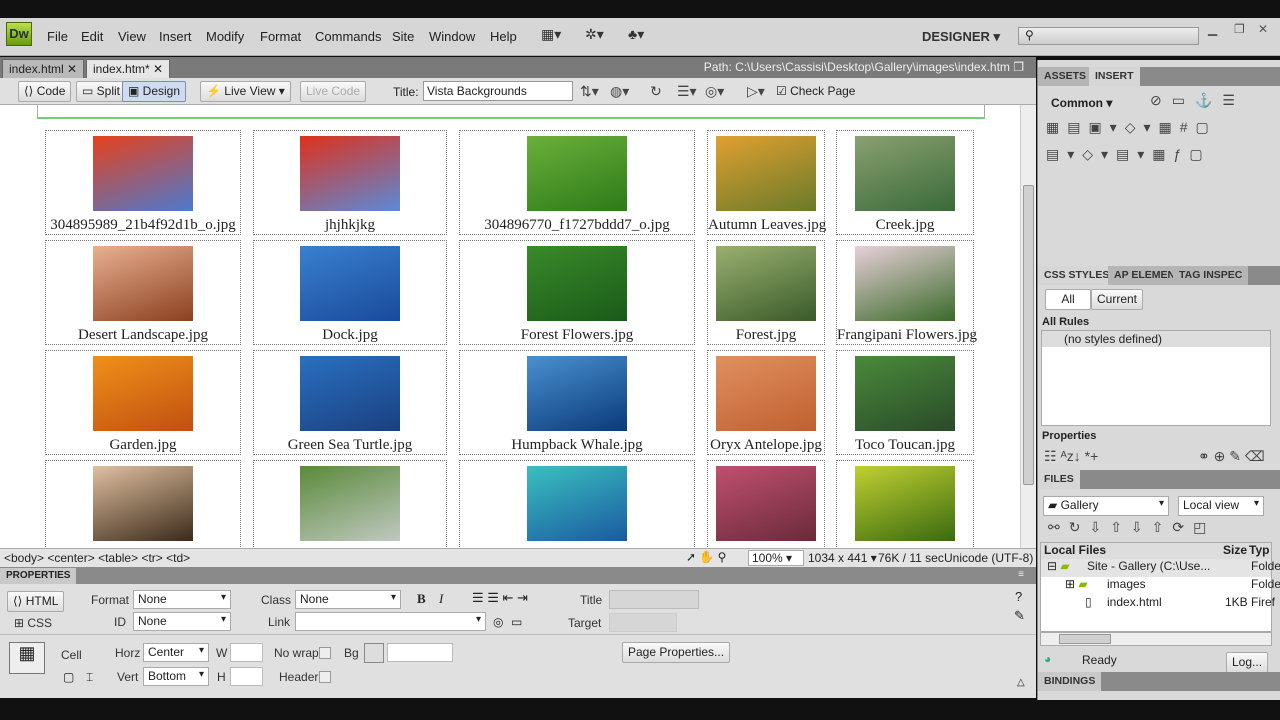 The height and width of the screenshot is (720, 1280). I want to click on zoom-select: 100% ▾, so click(776, 558).